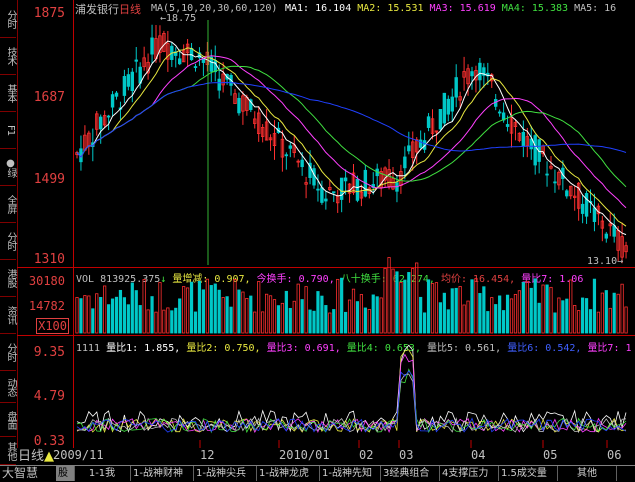 The width and height of the screenshot is (635, 482). What do you see at coordinates (350, 473) in the screenshot?
I see `tab-xianzhi: 1-战神先知` at bounding box center [350, 473].